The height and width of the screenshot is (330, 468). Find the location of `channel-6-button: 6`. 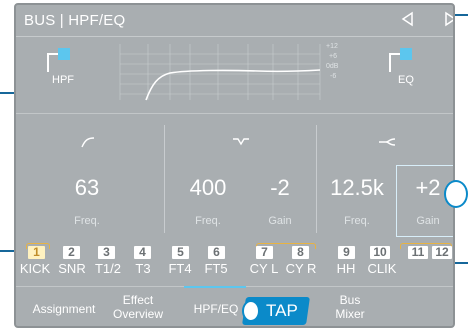

channel-6-button: 6 is located at coordinates (216, 252).